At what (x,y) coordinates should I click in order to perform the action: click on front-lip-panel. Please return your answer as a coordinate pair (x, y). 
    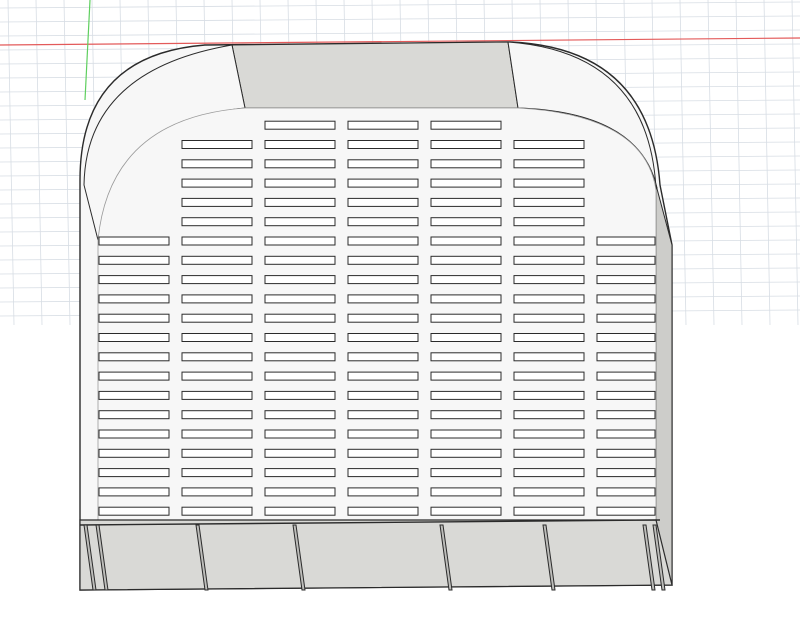
    Looking at the image, I should click on (376, 555).